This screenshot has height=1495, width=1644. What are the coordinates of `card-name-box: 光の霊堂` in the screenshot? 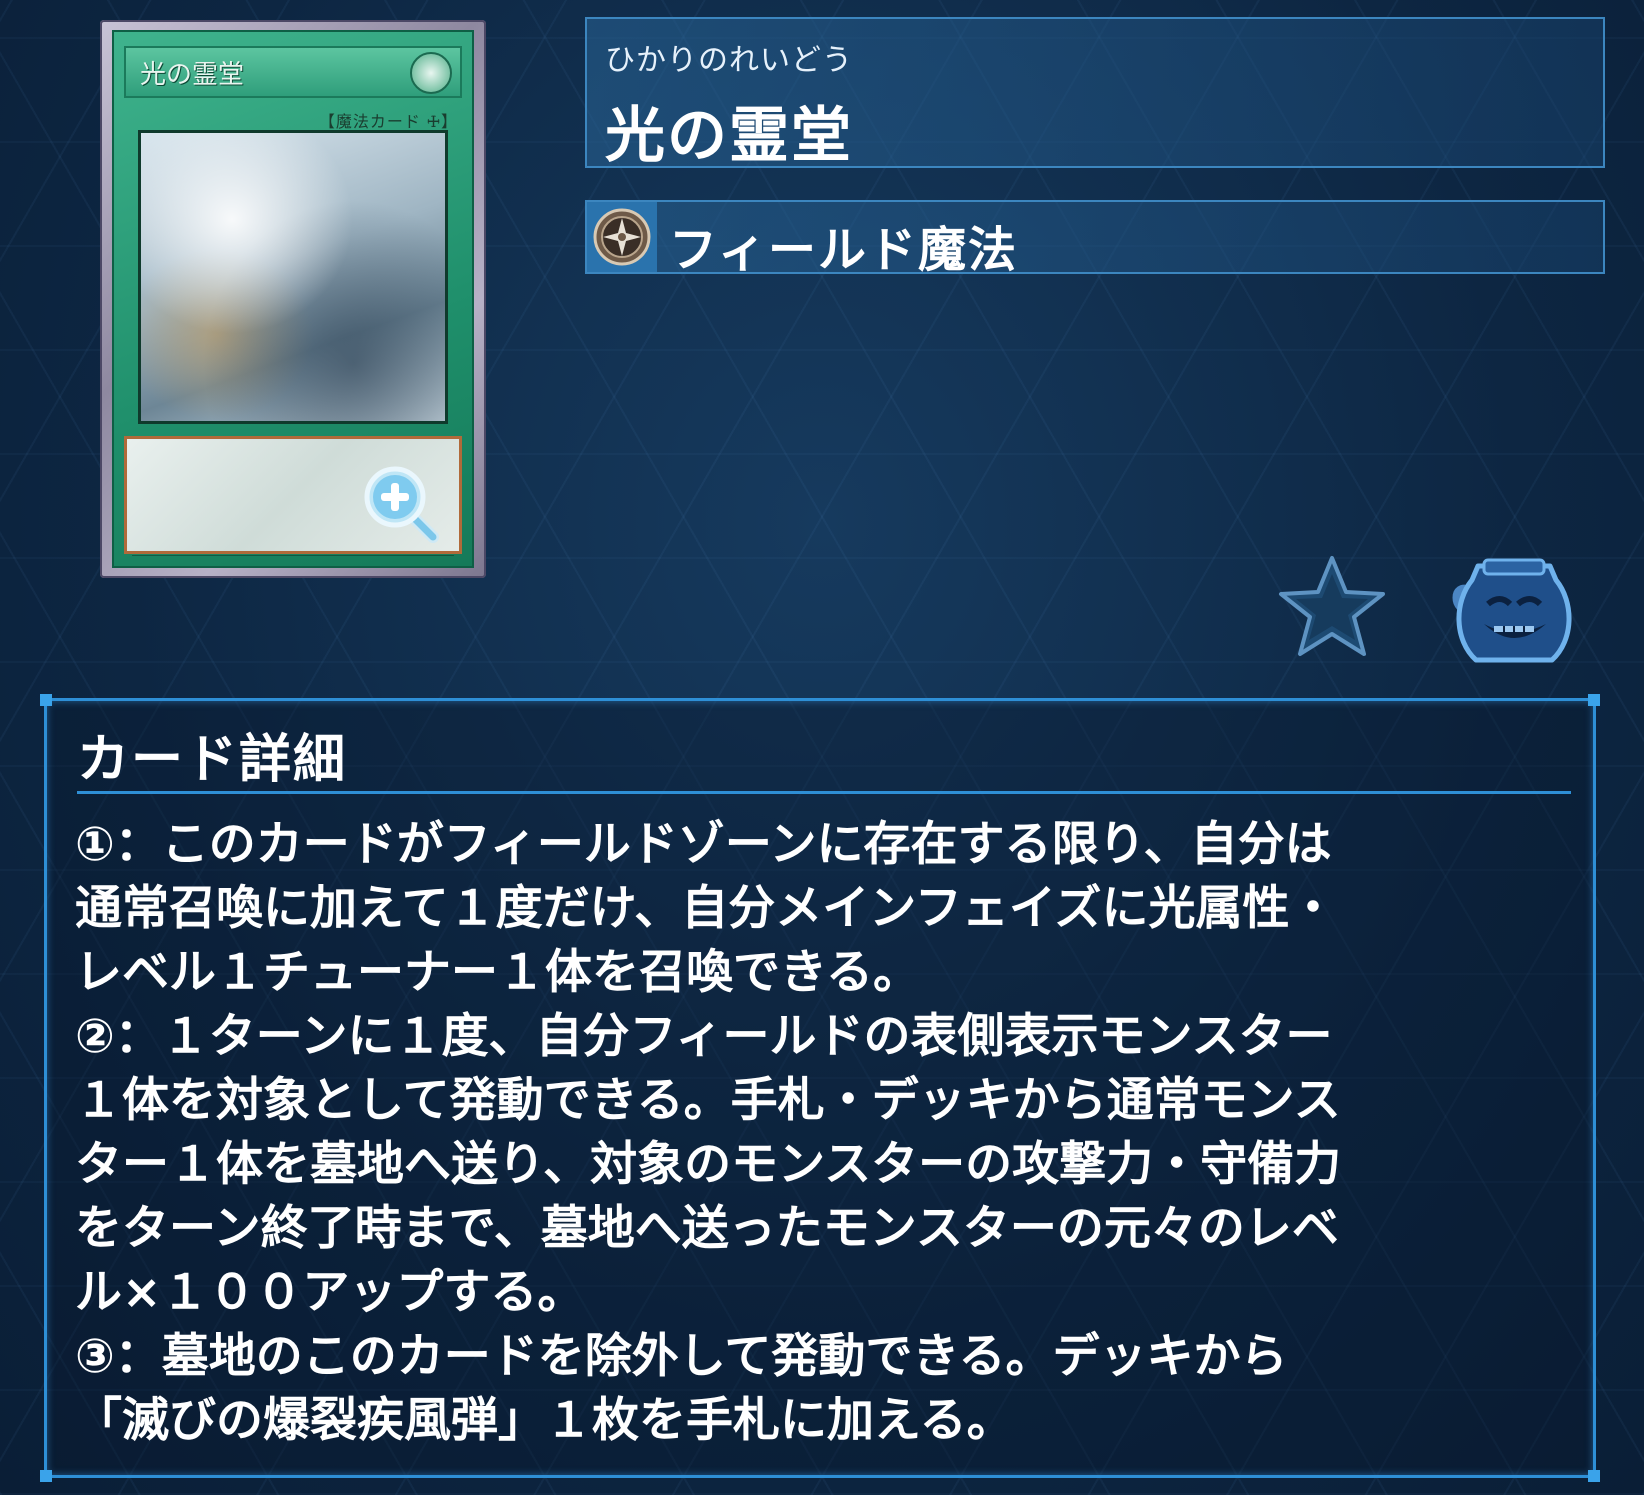 It's located at (293, 72).